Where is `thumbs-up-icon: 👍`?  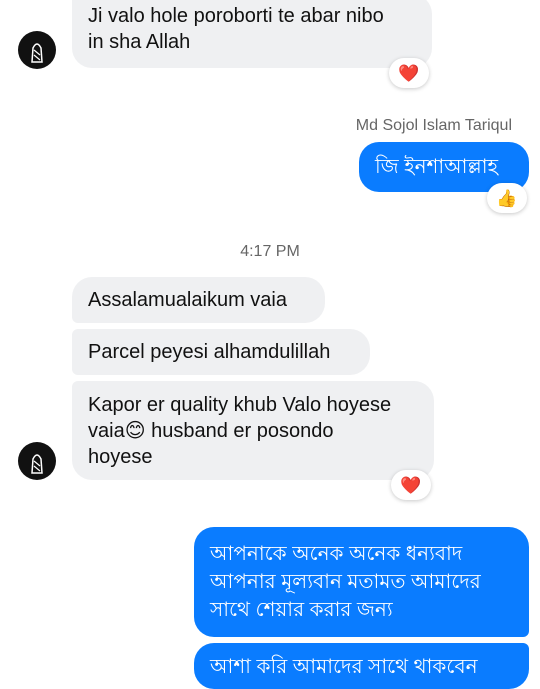
thumbs-up-icon: 👍 is located at coordinates (507, 198).